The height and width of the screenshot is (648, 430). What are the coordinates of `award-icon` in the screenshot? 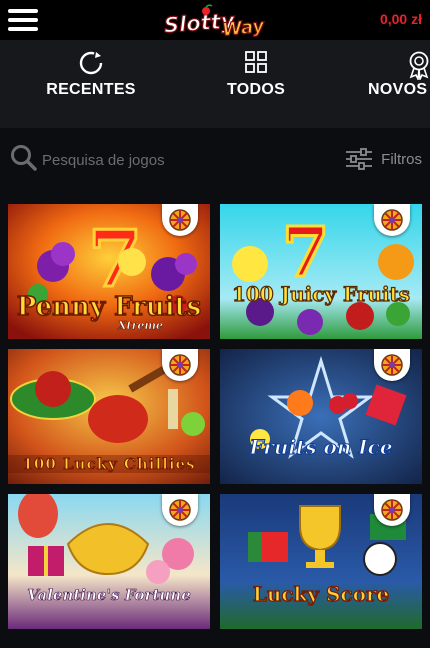 It's located at (419, 65).